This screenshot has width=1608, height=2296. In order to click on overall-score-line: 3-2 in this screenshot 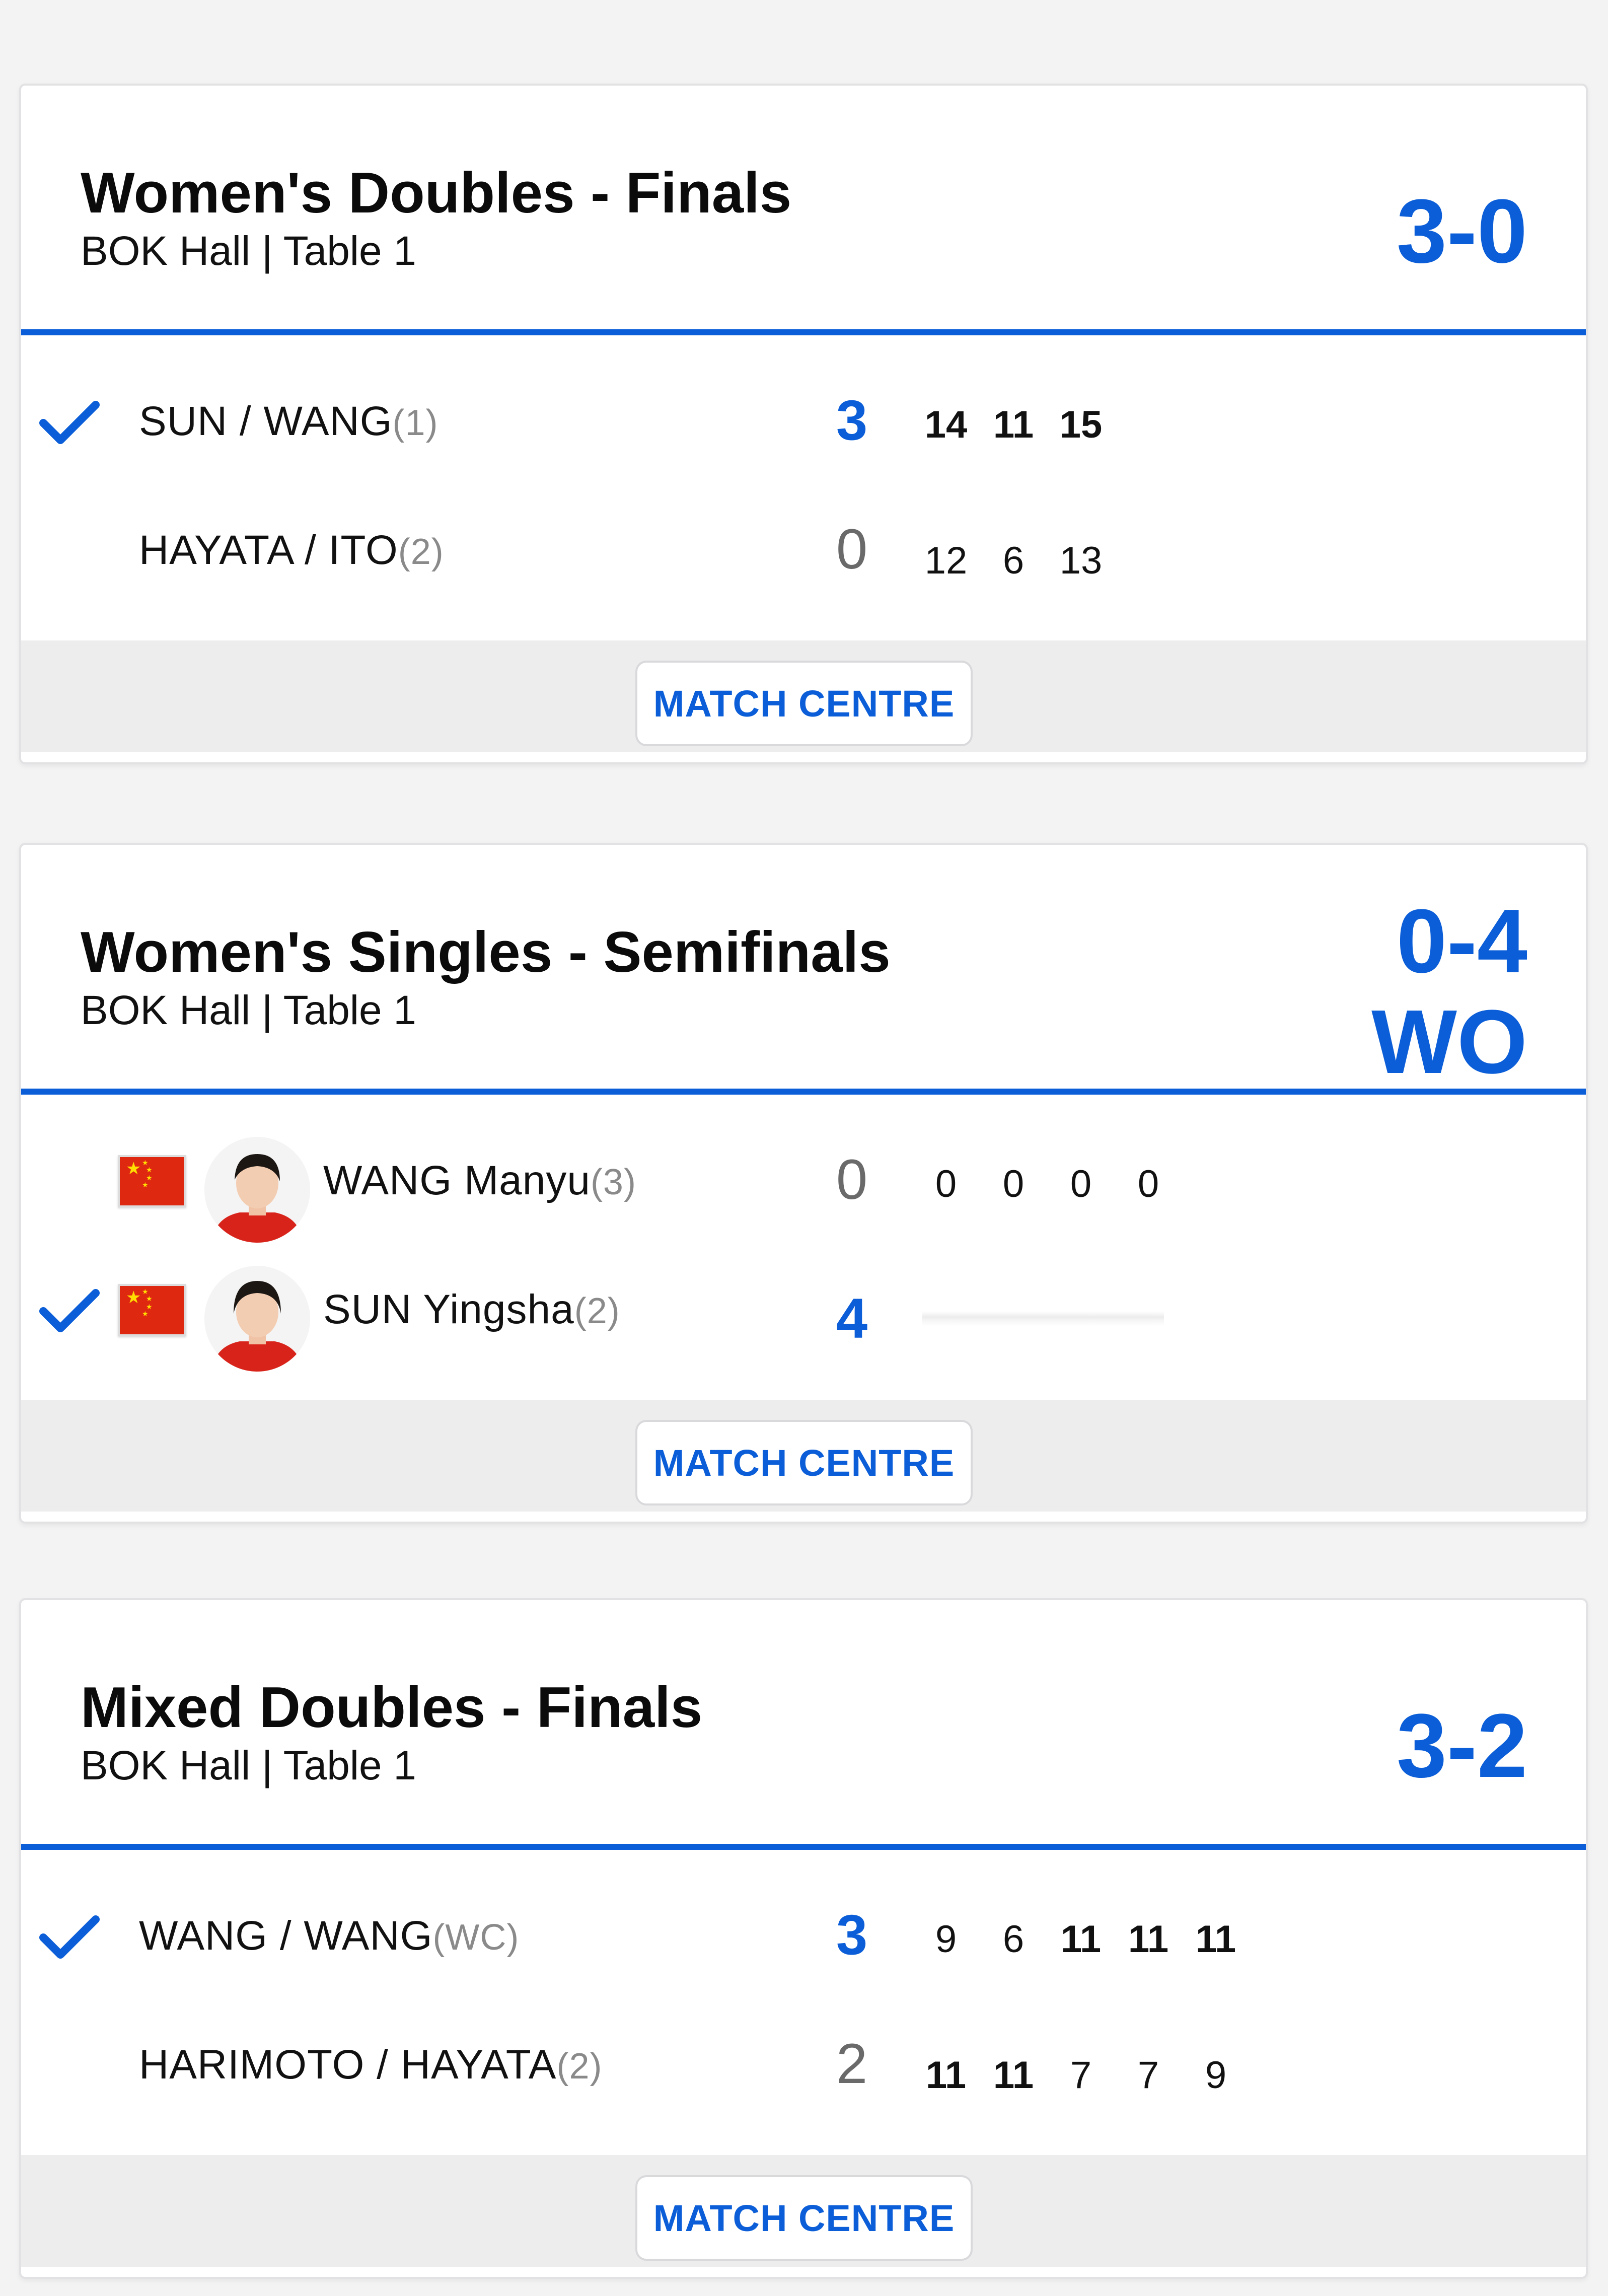, I will do `click(1461, 1746)`.